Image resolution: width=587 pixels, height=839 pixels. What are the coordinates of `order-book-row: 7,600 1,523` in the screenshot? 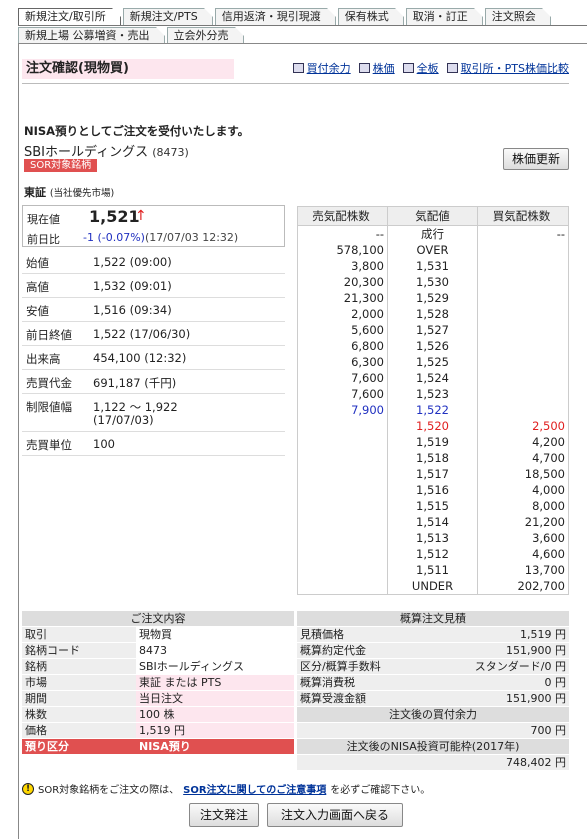 It's located at (433, 394).